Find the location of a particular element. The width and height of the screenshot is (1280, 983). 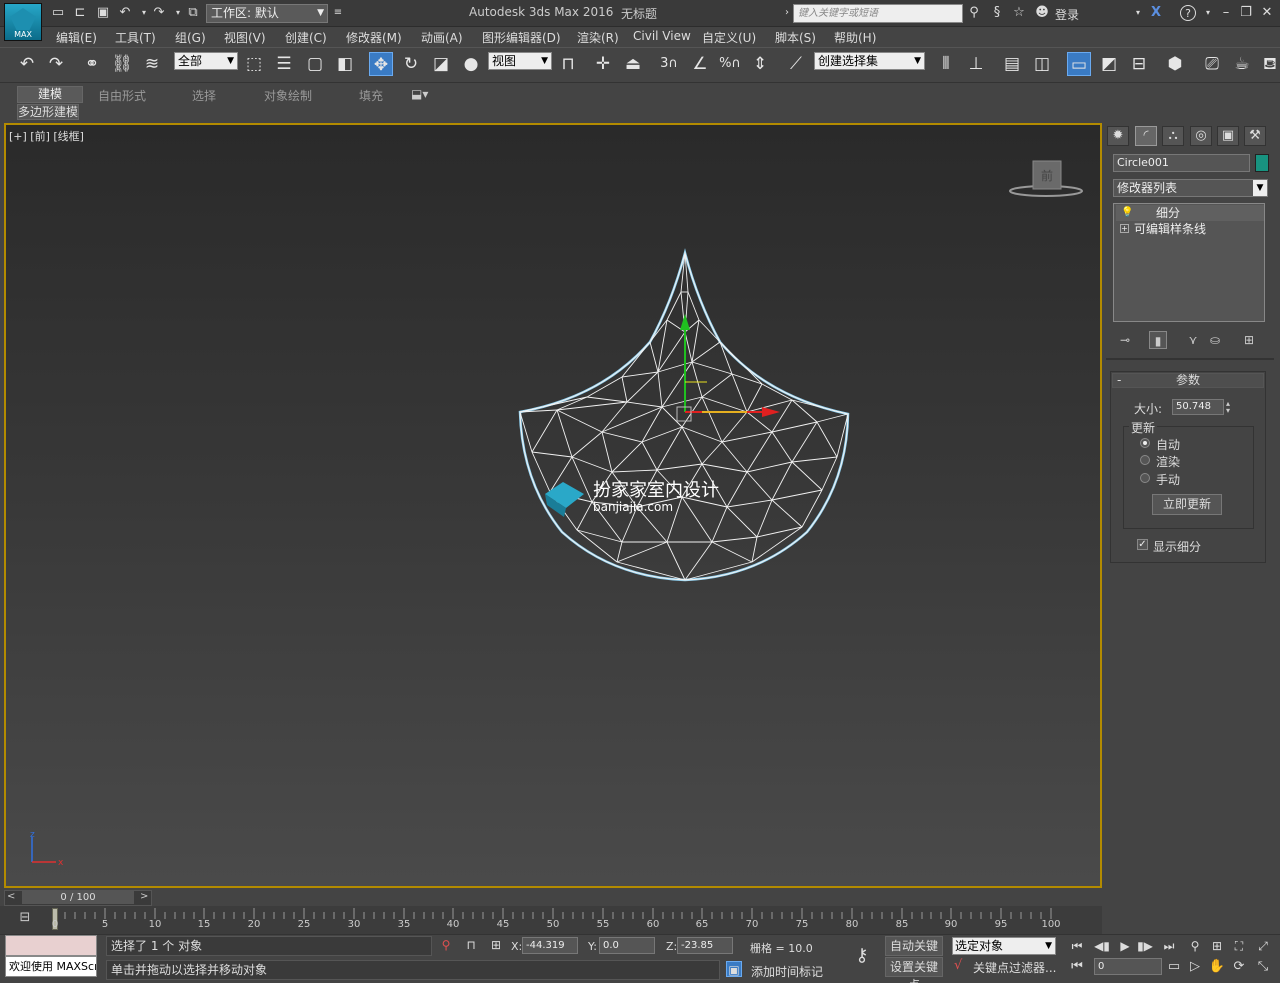

ribbon-tab-modeling: 建模 is located at coordinates (50, 94).